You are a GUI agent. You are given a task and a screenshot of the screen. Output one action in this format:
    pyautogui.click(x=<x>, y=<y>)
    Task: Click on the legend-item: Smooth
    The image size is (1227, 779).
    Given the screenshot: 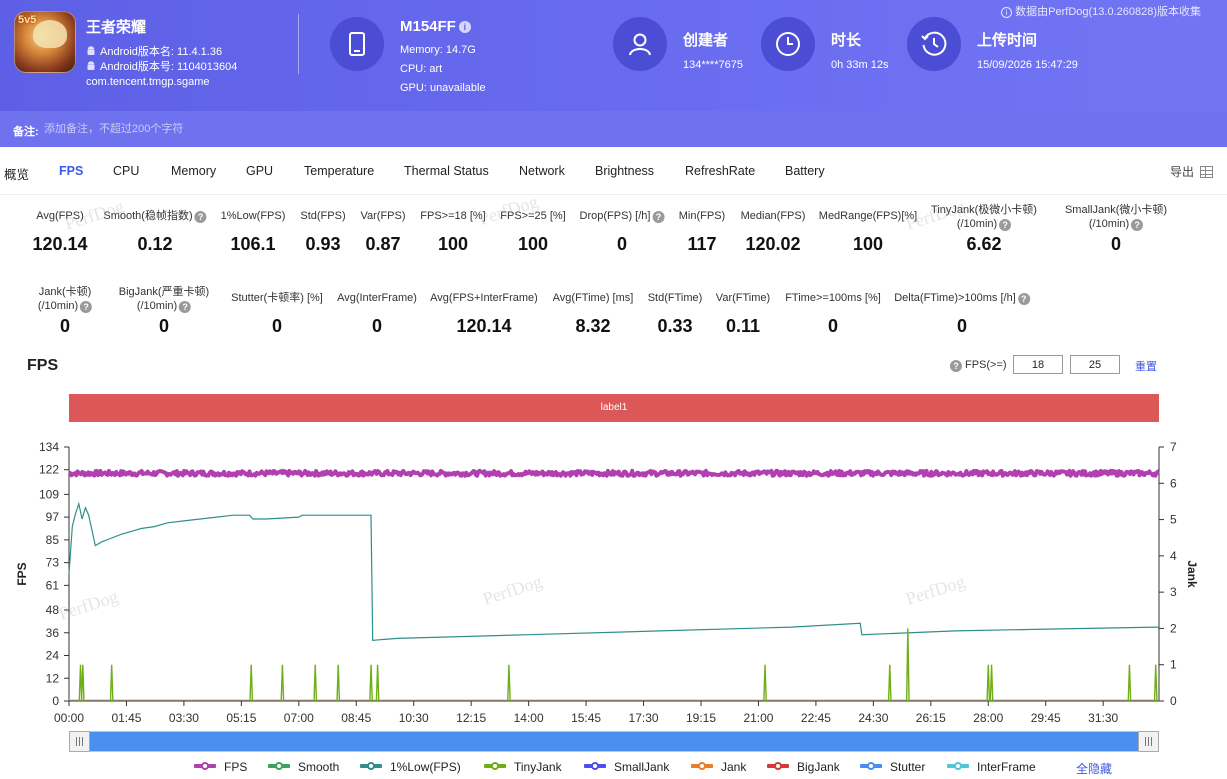 What is the action you would take?
    pyautogui.click(x=303, y=767)
    